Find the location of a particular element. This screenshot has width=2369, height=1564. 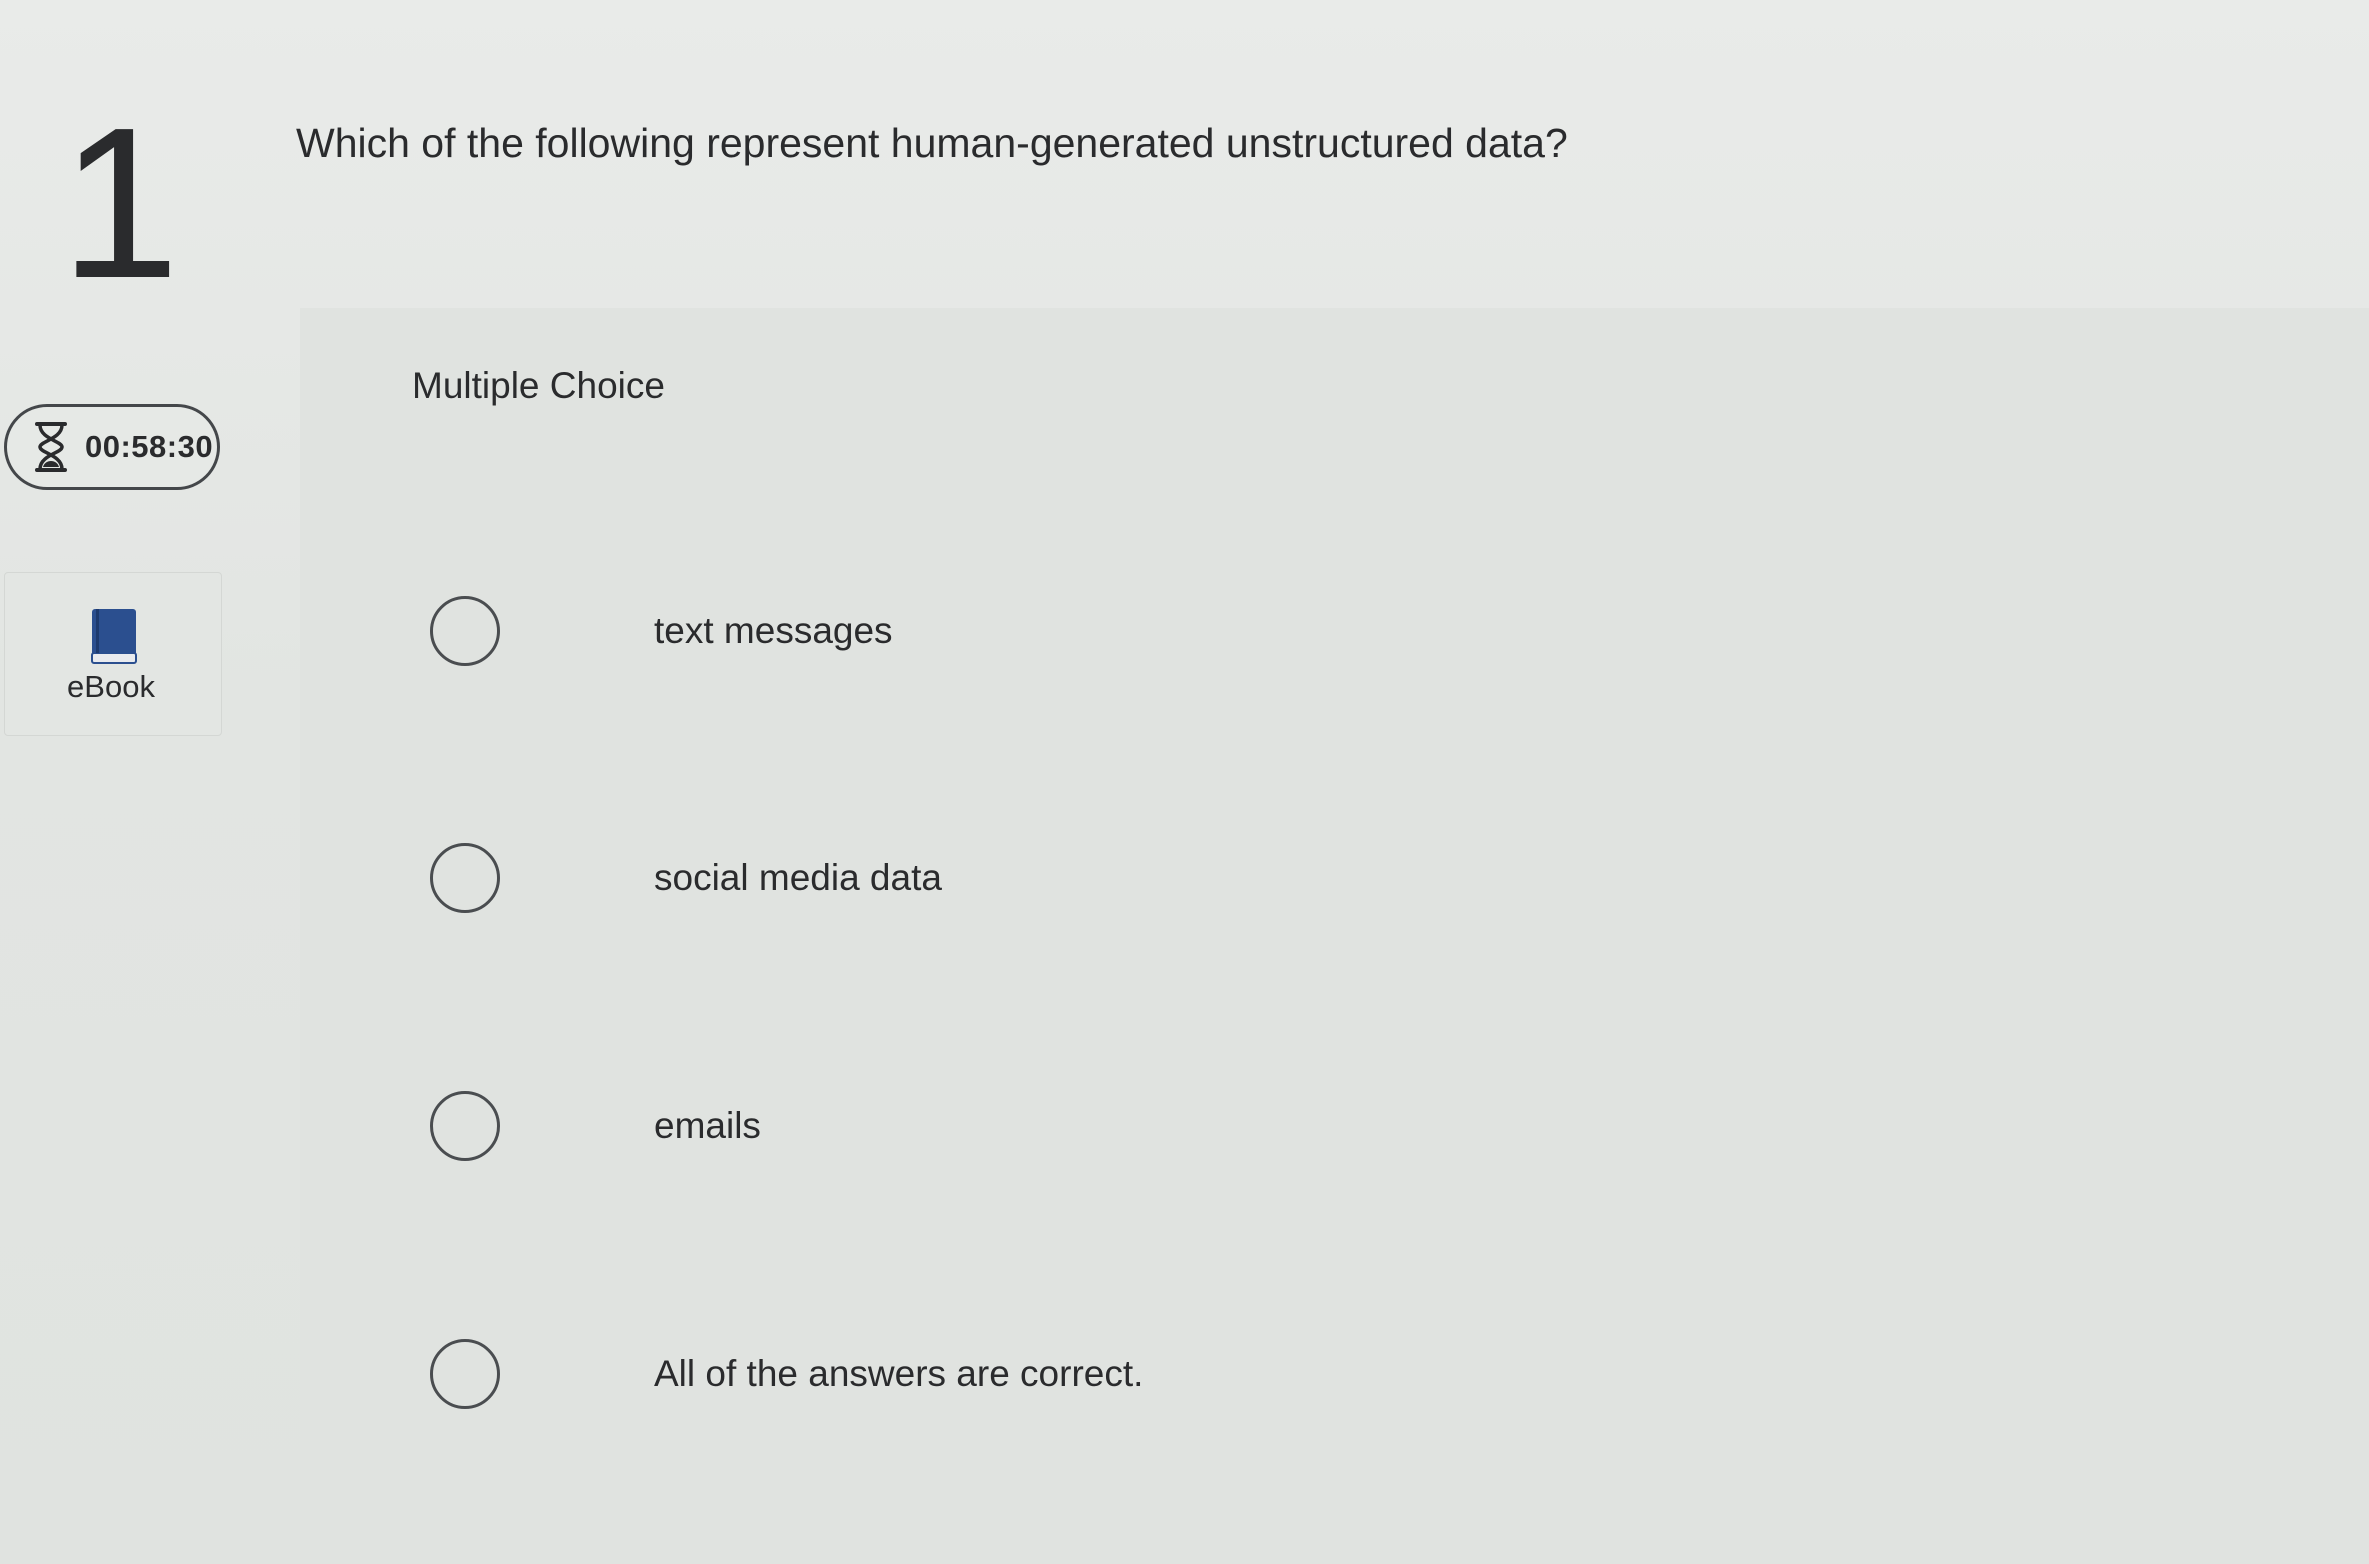

answer-option-2: social media data is located at coordinates (1130, 878).